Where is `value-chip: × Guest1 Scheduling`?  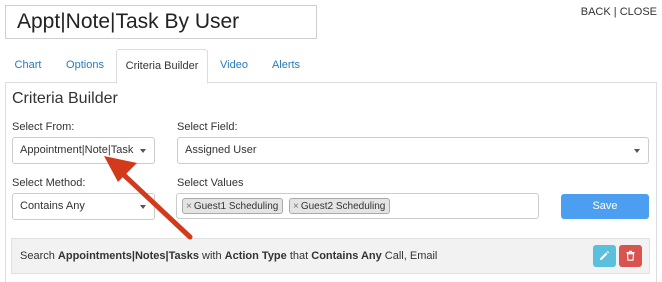
value-chip: × Guest1 Scheduling is located at coordinates (233, 206).